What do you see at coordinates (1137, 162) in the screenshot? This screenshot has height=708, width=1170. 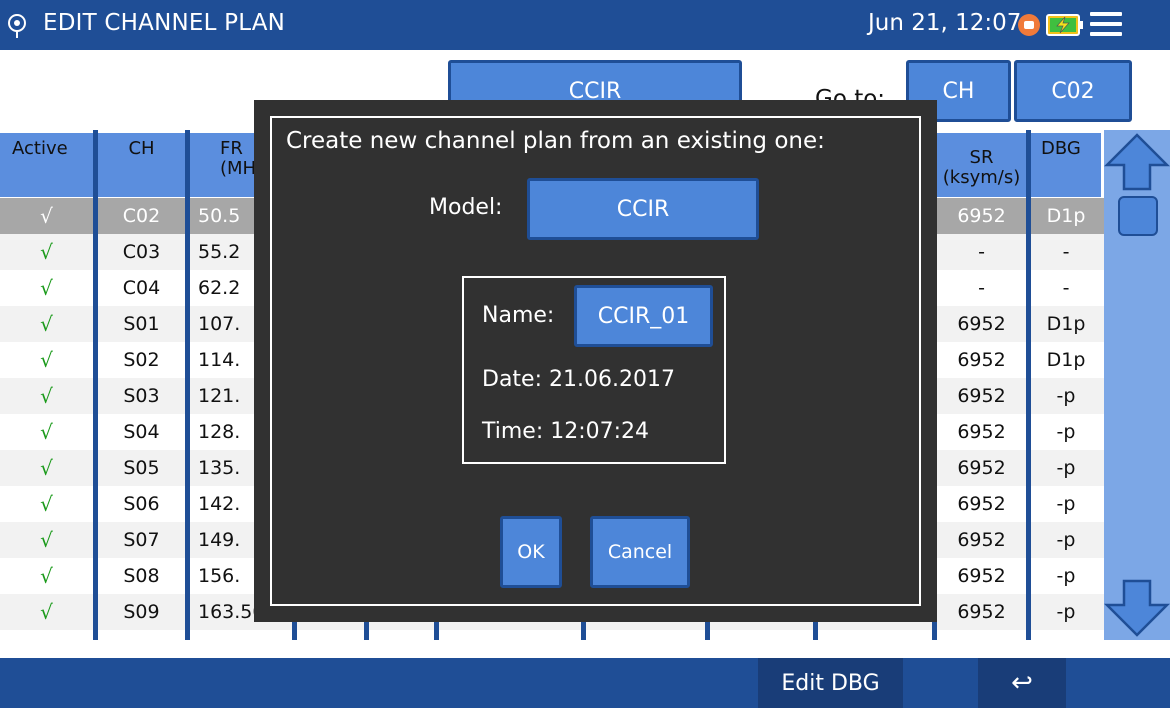 I see `scroll-up-icon` at bounding box center [1137, 162].